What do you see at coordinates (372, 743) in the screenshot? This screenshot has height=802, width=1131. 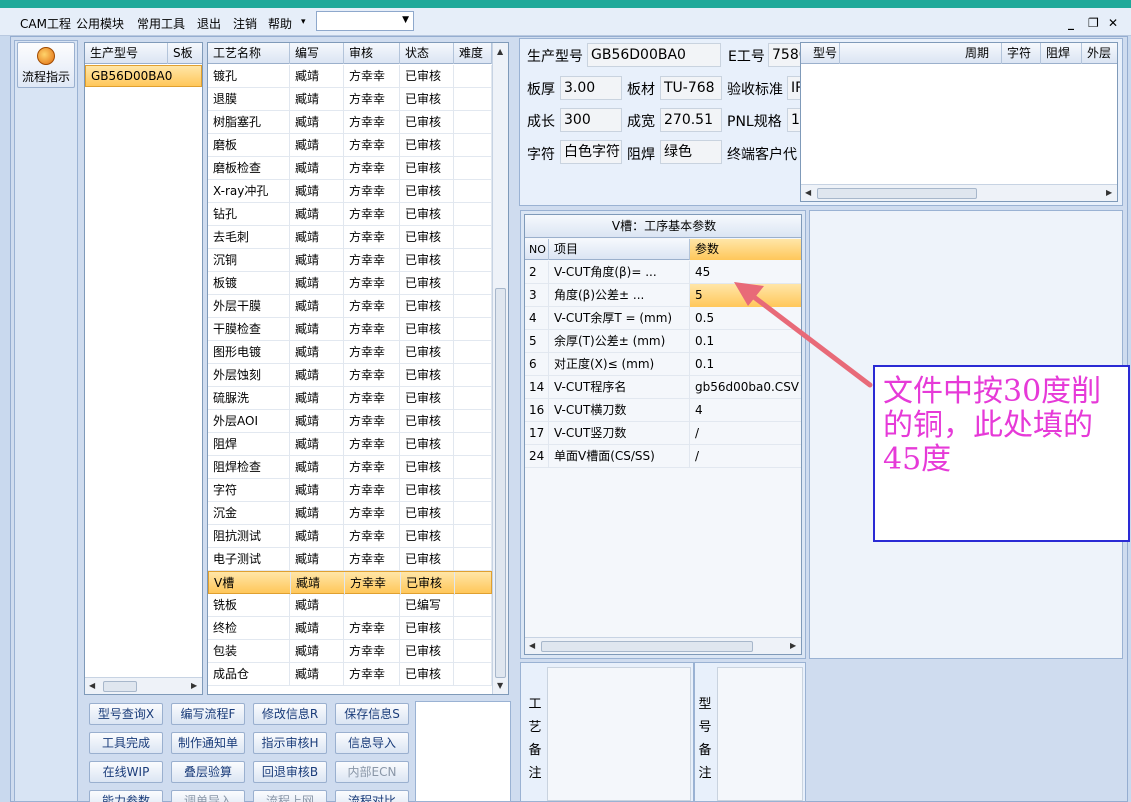 I see `action-button: 信息导入` at bounding box center [372, 743].